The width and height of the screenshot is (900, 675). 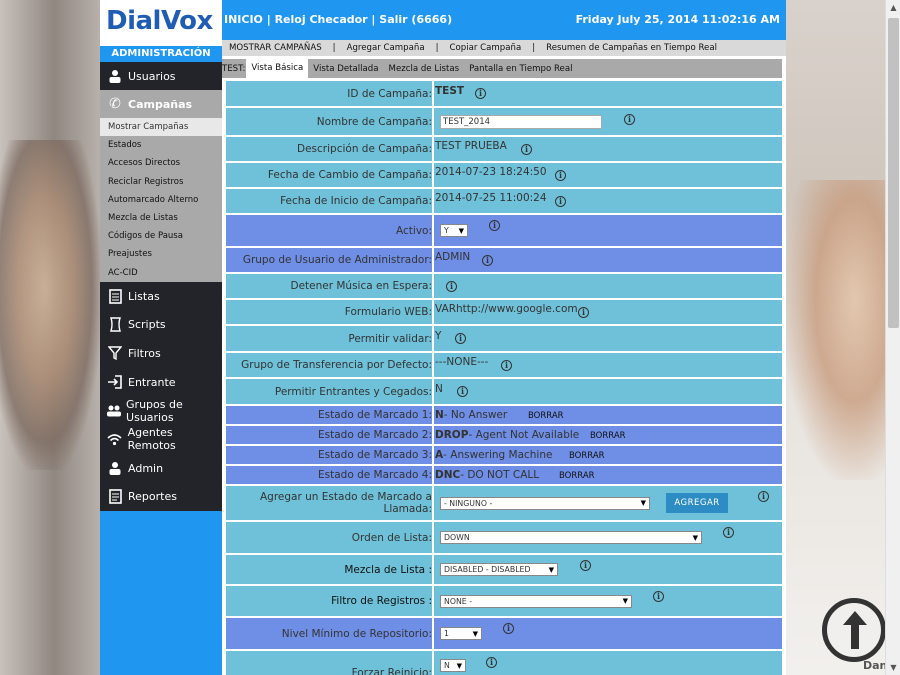 What do you see at coordinates (161, 497) in the screenshot?
I see `sidebar-item-reportes: Reportes` at bounding box center [161, 497].